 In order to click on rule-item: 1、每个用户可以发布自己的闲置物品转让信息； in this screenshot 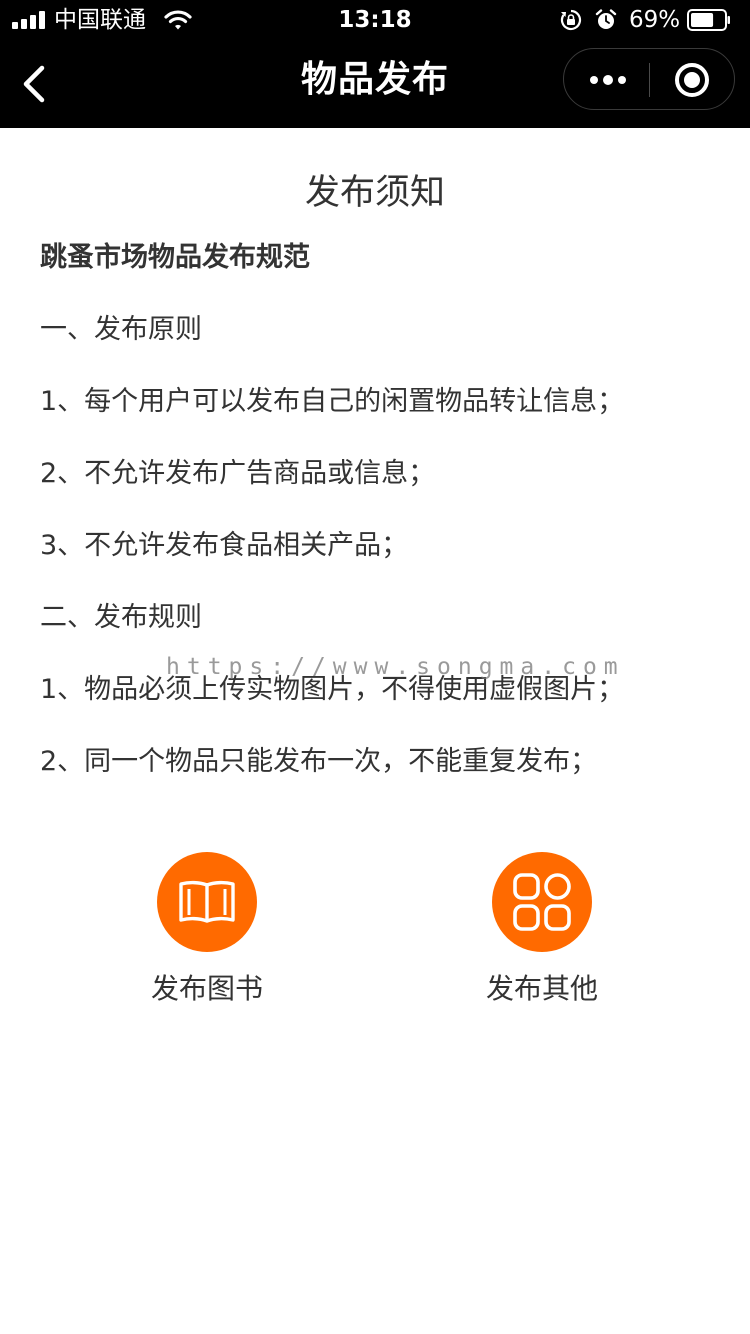, I will do `click(332, 401)`.